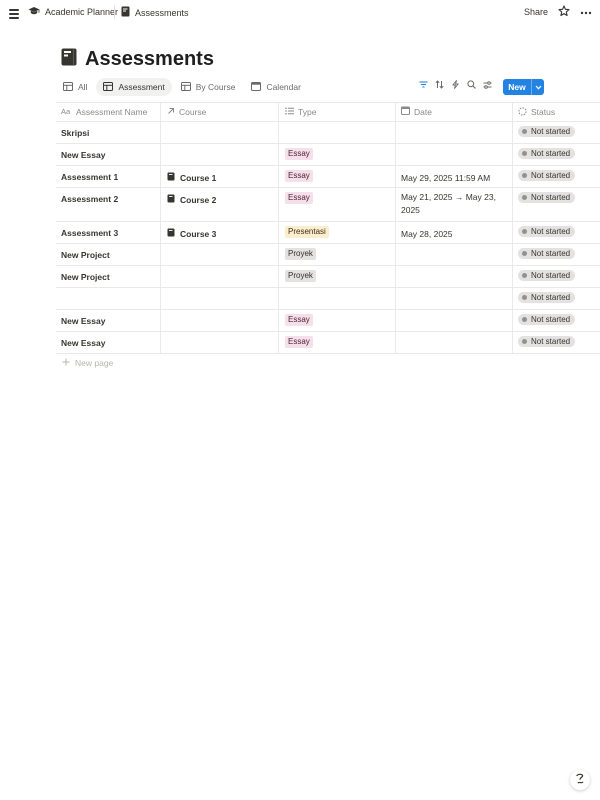 Image resolution: width=600 pixels, height=800 pixels. Describe the element at coordinates (208, 87) in the screenshot. I see `tab-by-course: By Course` at that location.